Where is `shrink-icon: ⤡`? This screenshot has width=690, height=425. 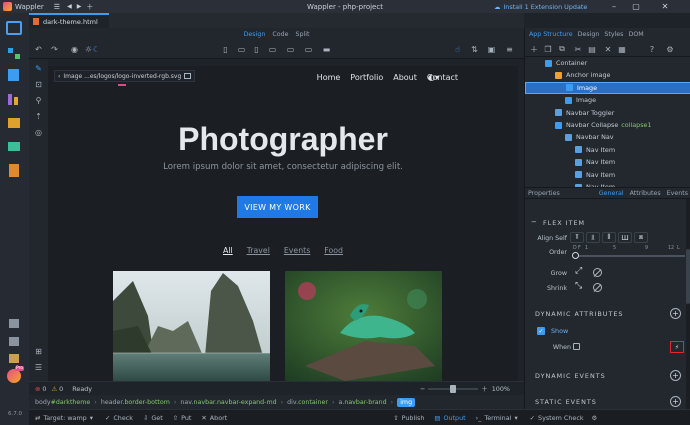 shrink-icon: ⤡ is located at coordinates (578, 286).